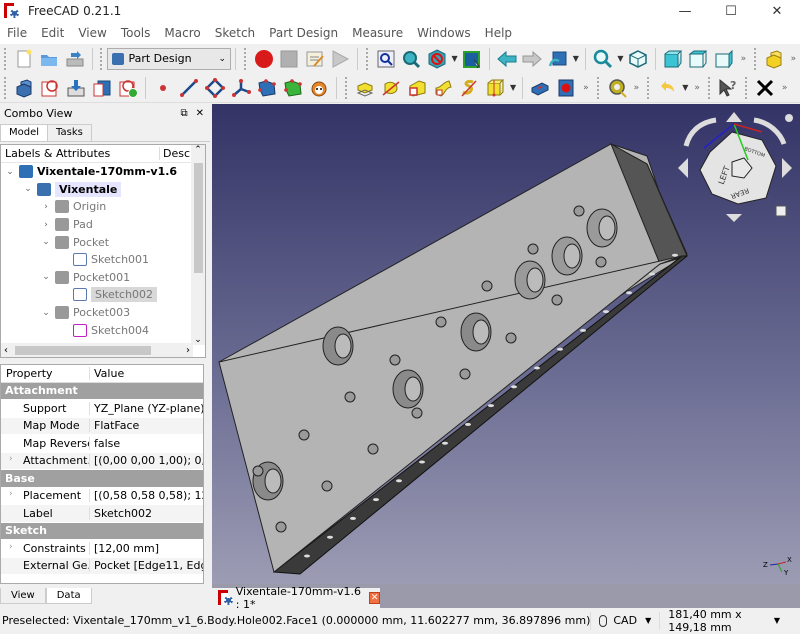  What do you see at coordinates (507, 59) in the screenshot?
I see `back-button` at bounding box center [507, 59].